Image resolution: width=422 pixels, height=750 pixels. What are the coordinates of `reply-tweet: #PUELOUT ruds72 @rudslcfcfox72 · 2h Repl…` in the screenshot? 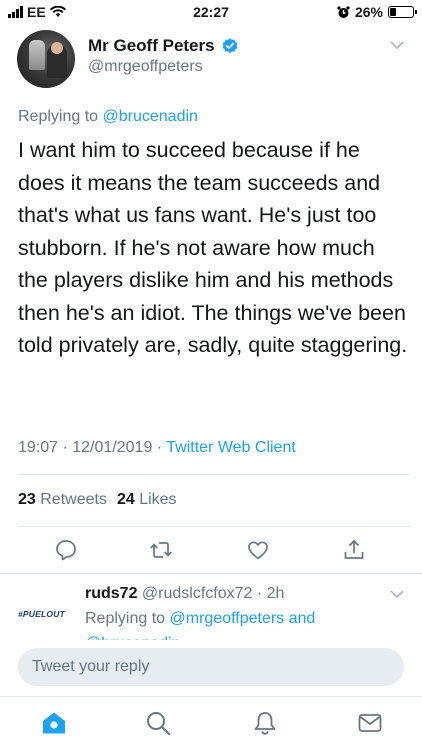 It's located at (211, 610).